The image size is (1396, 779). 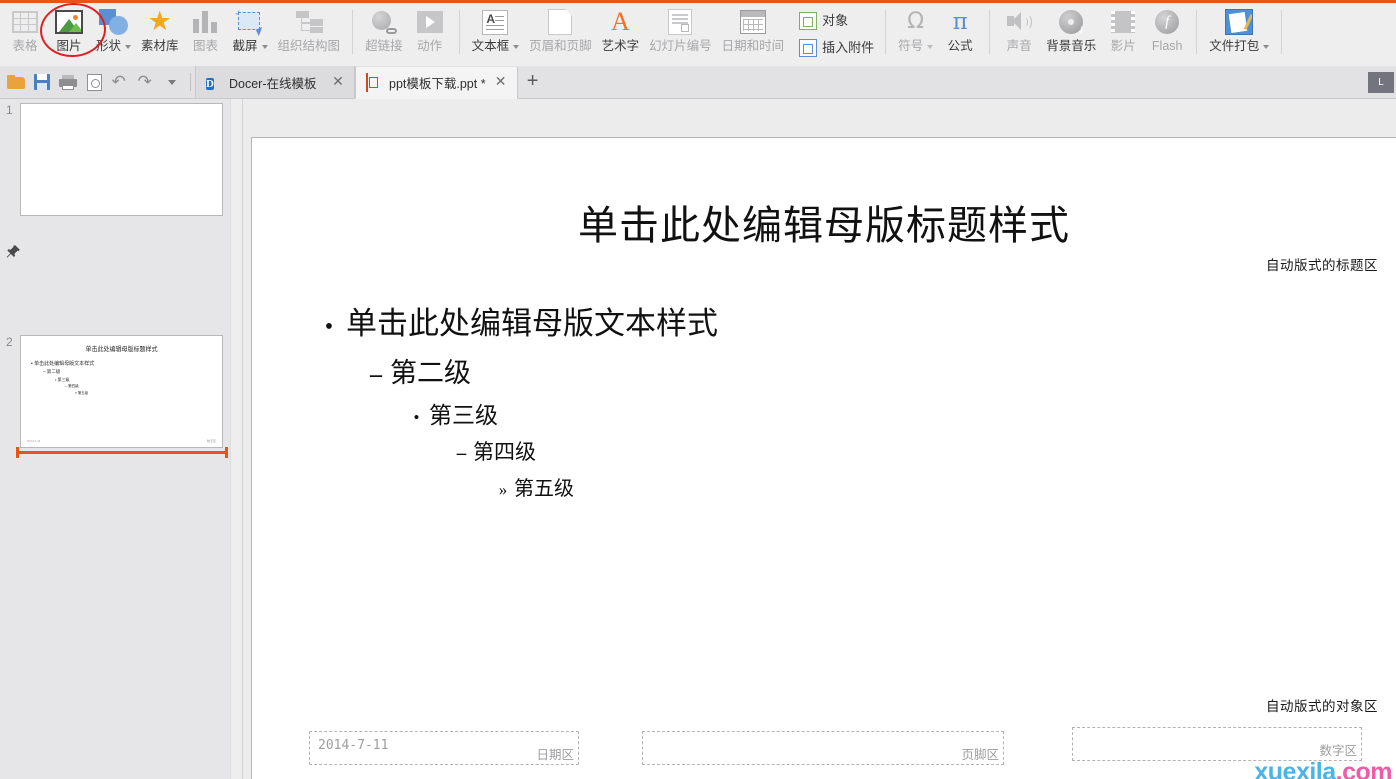 I want to click on tab-ppt-template-download: ppt模板下载.ppt * ✕, so click(x=436, y=82).